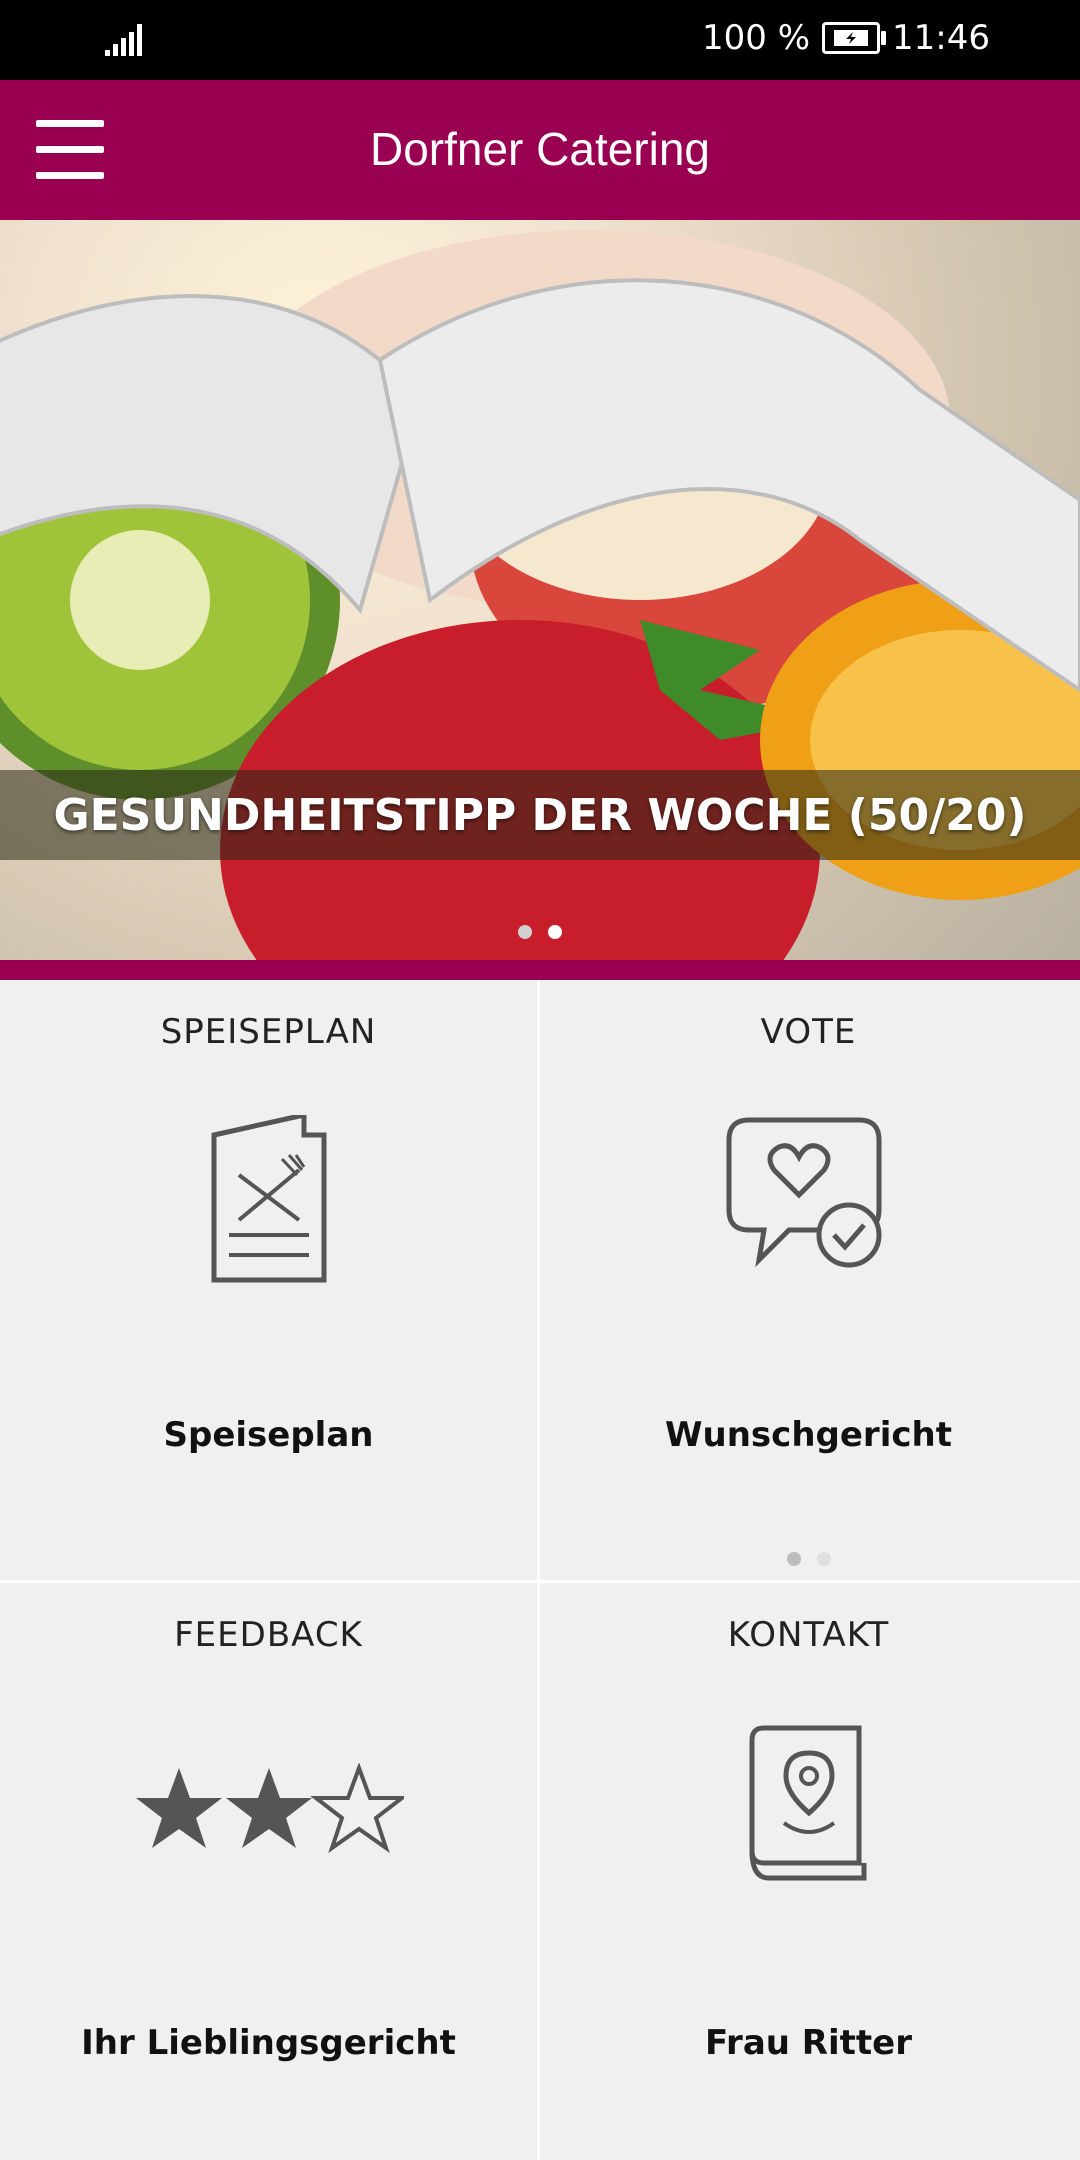 The image size is (1080, 2160). What do you see at coordinates (941, 38) in the screenshot?
I see `clock: 11:46` at bounding box center [941, 38].